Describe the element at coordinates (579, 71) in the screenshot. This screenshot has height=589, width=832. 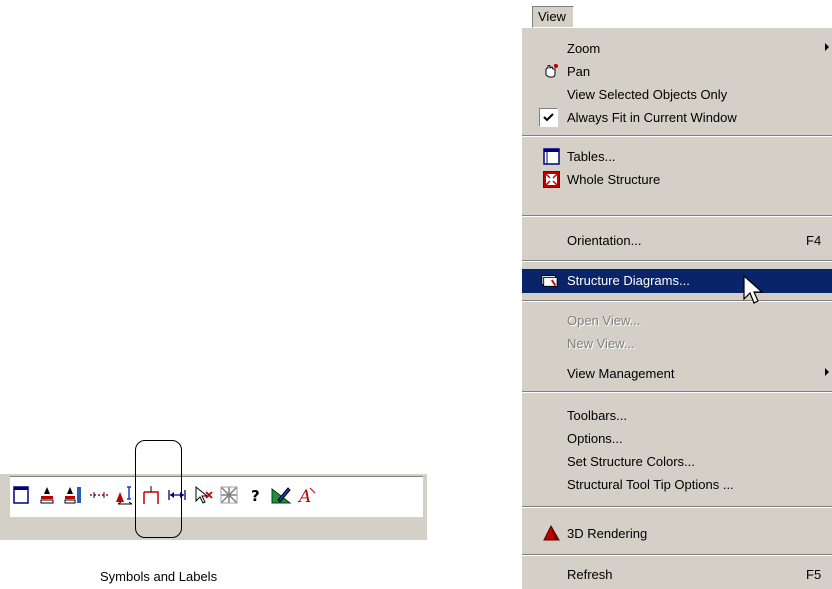
I see `menu-item-label: Pan` at that location.